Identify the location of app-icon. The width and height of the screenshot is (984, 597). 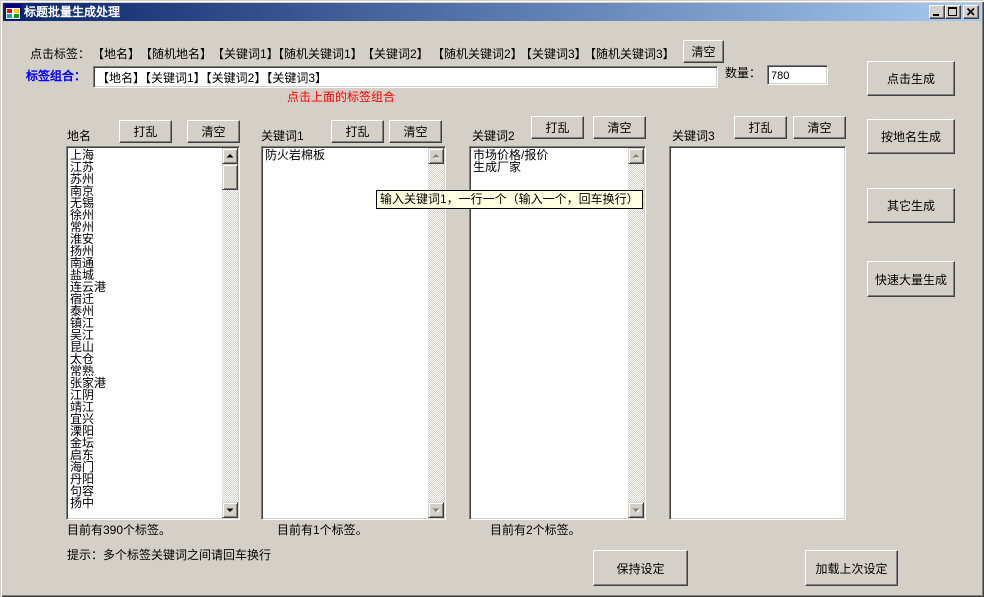
(13, 12).